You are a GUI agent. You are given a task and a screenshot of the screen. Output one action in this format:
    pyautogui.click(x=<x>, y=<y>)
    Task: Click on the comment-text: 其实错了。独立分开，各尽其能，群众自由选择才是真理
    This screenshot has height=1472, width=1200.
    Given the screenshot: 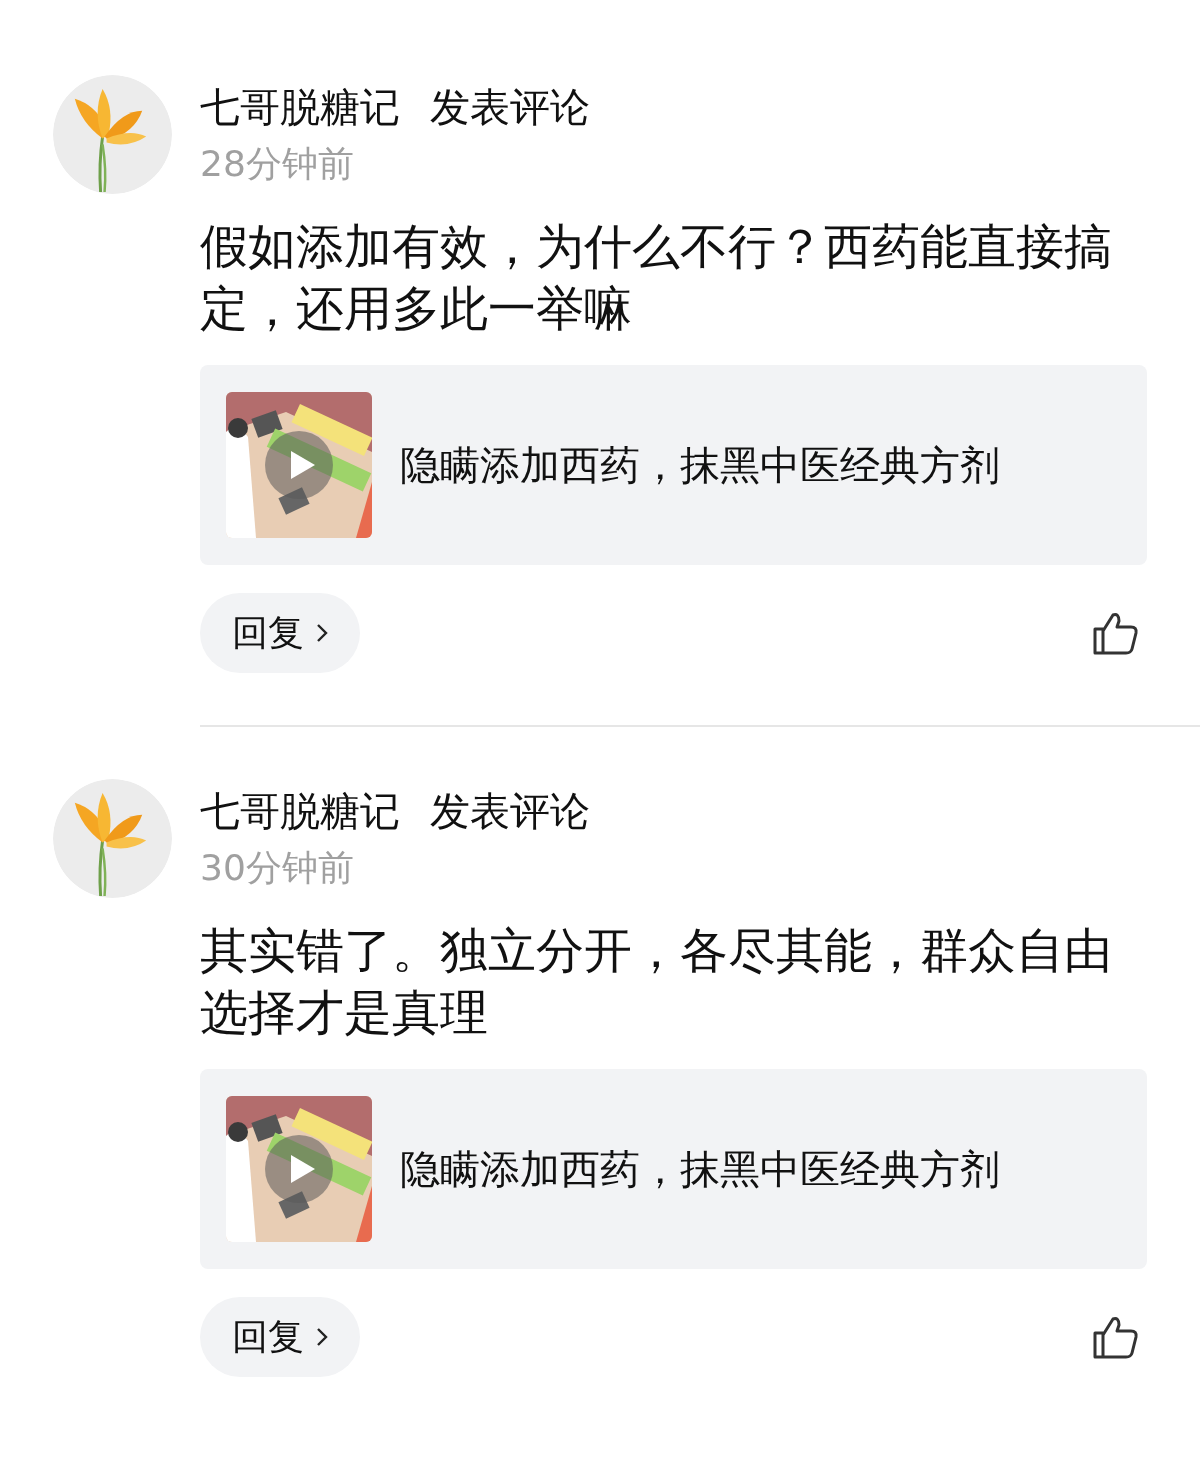 What is the action you would take?
    pyautogui.click(x=656, y=981)
    